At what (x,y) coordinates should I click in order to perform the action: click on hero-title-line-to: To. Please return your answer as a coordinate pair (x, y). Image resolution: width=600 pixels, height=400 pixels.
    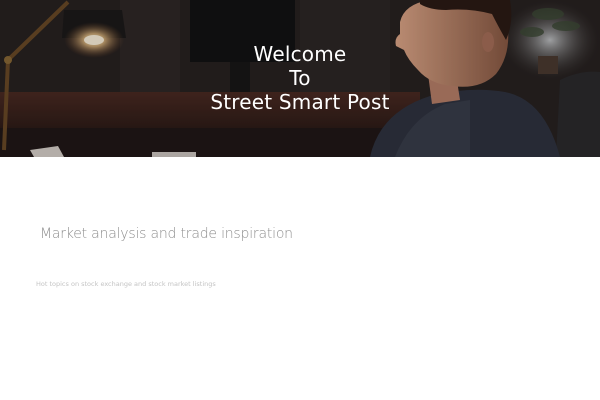
    Looking at the image, I should click on (300, 78).